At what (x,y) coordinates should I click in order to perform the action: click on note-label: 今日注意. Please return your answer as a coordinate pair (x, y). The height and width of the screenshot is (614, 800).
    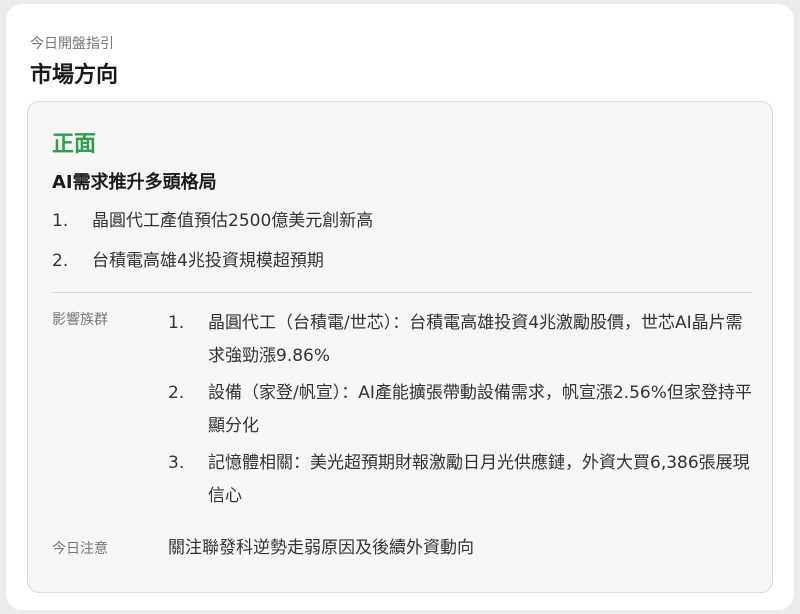
    Looking at the image, I should click on (80, 549).